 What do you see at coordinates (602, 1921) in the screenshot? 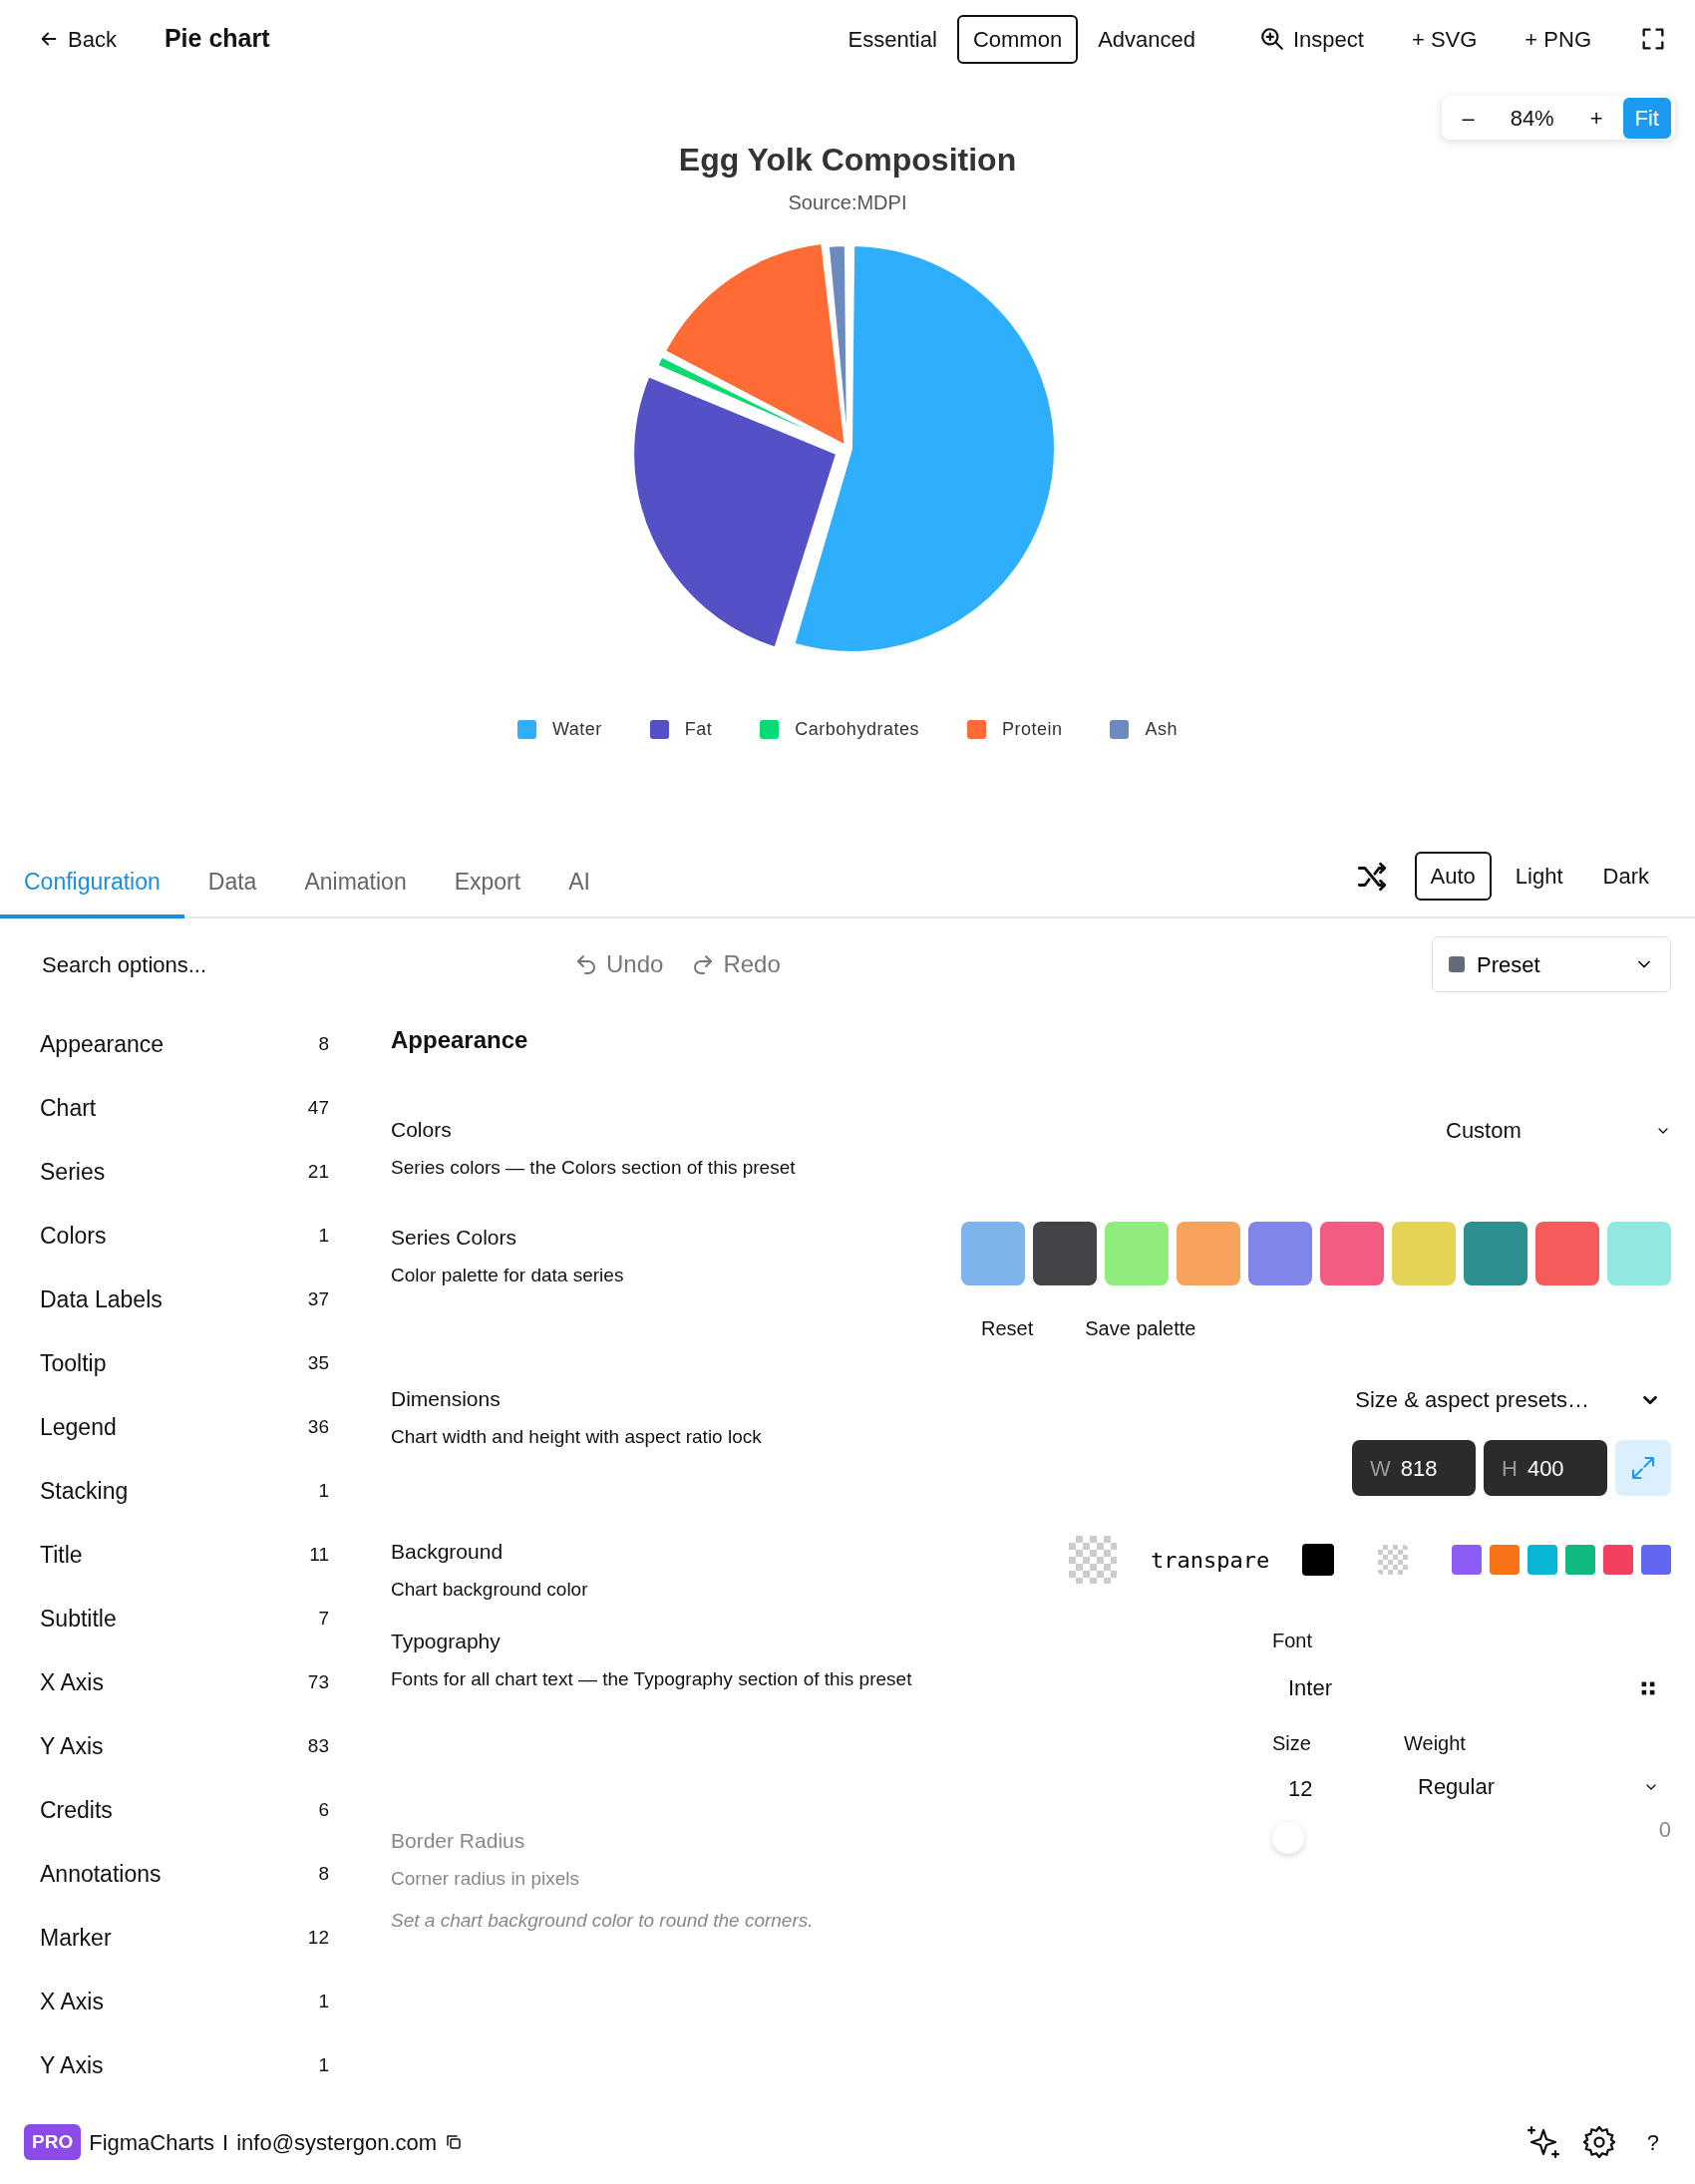
I see `setting-note: Set a chart background color to round the corners.` at bounding box center [602, 1921].